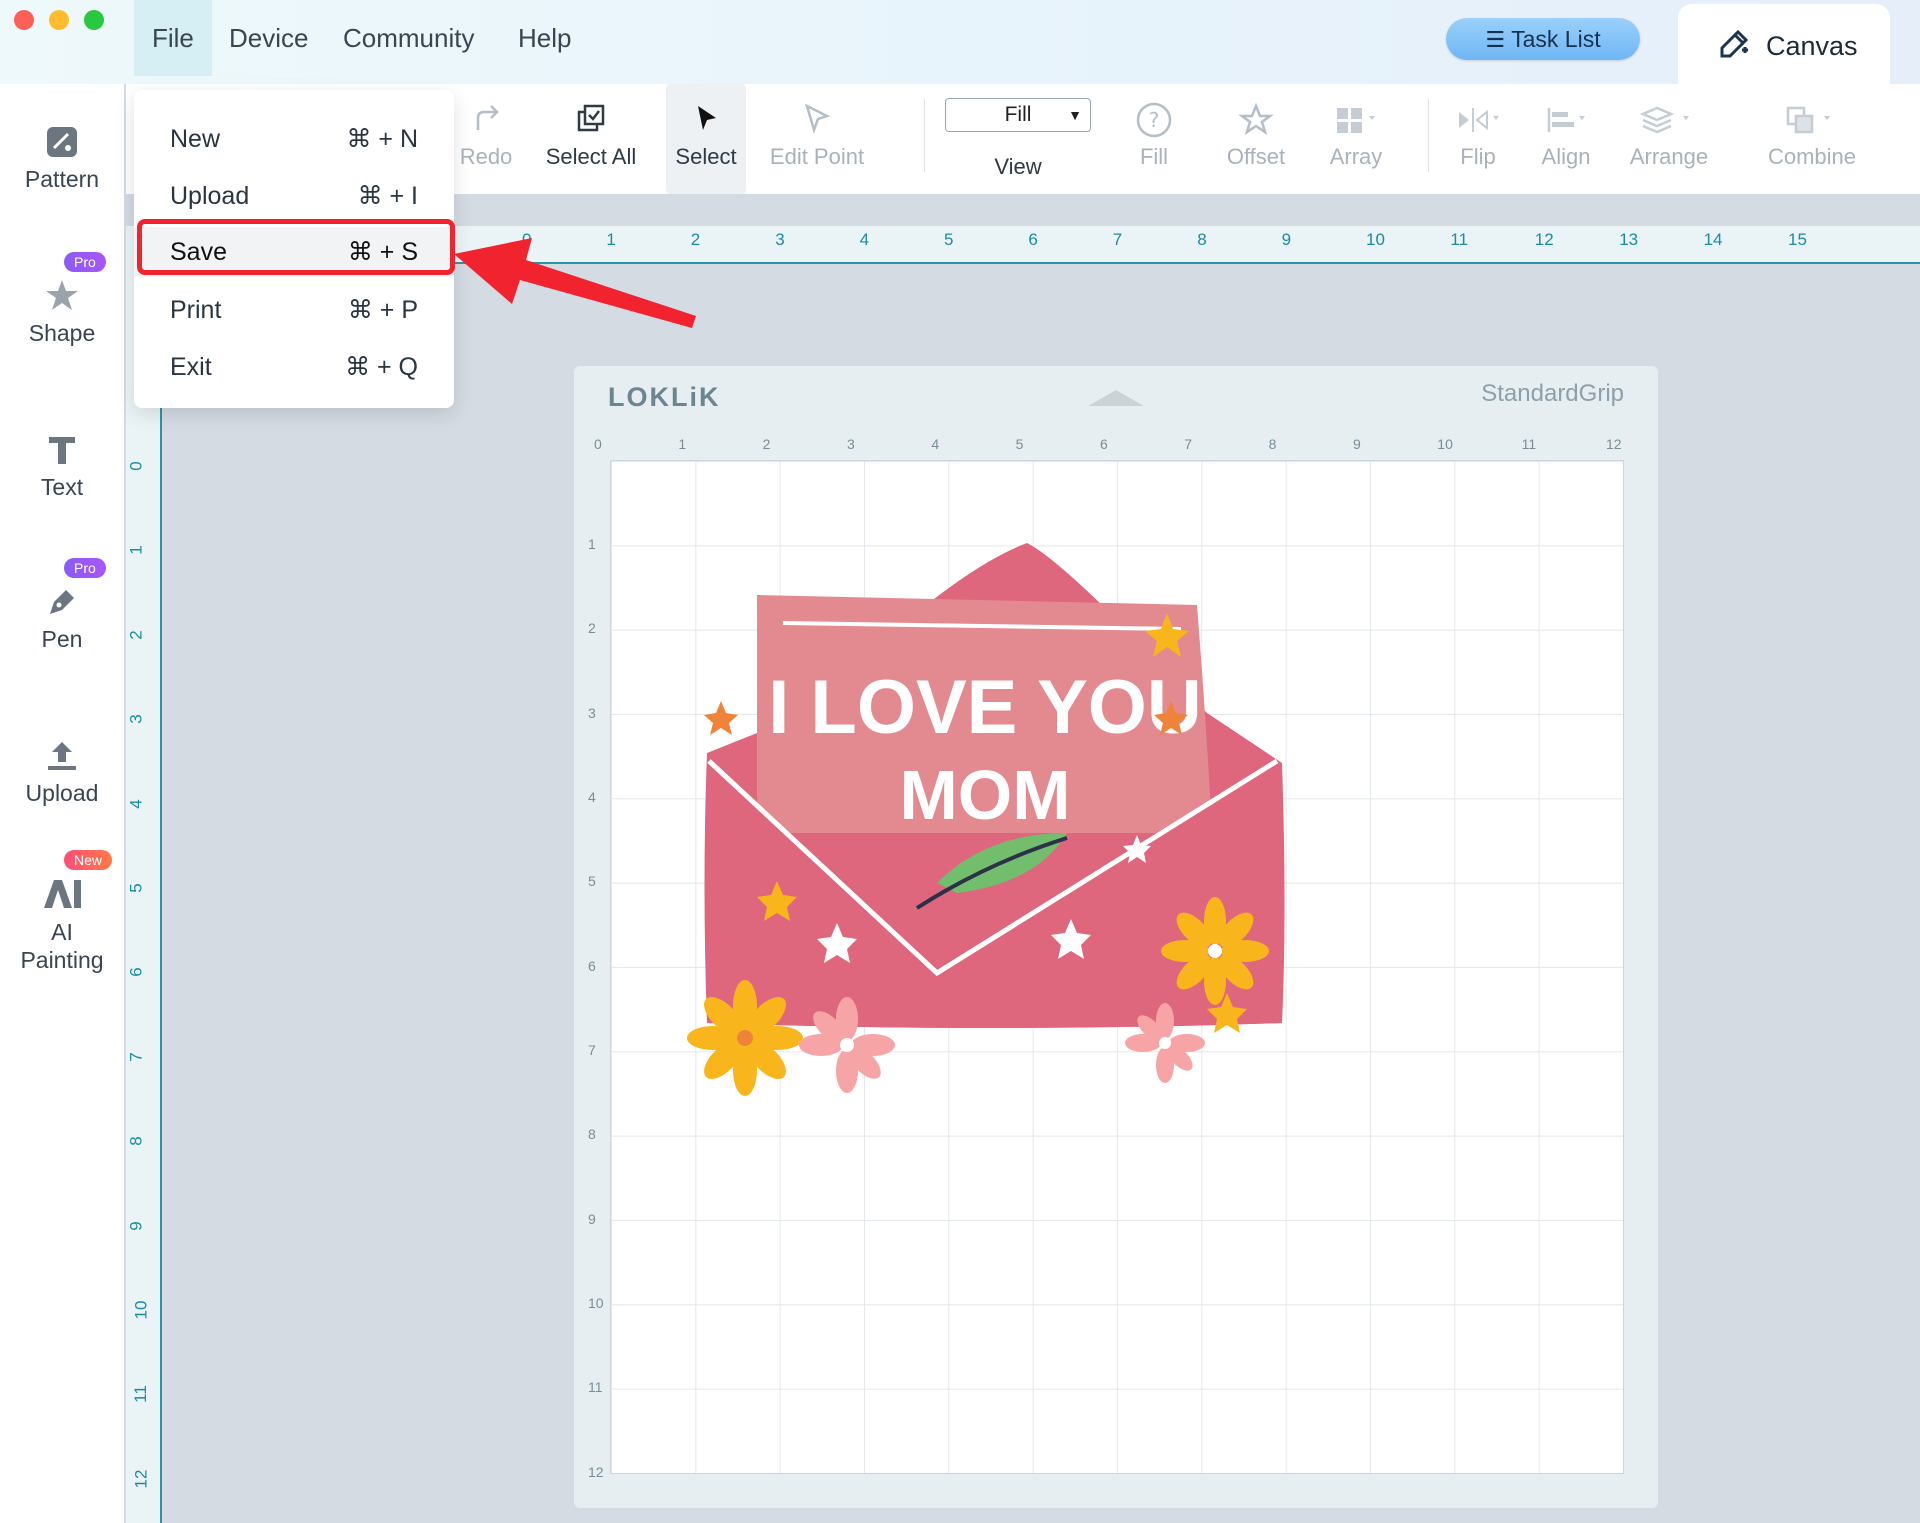 This screenshot has width=1920, height=1523. I want to click on flip-label: Flip, so click(1478, 156).